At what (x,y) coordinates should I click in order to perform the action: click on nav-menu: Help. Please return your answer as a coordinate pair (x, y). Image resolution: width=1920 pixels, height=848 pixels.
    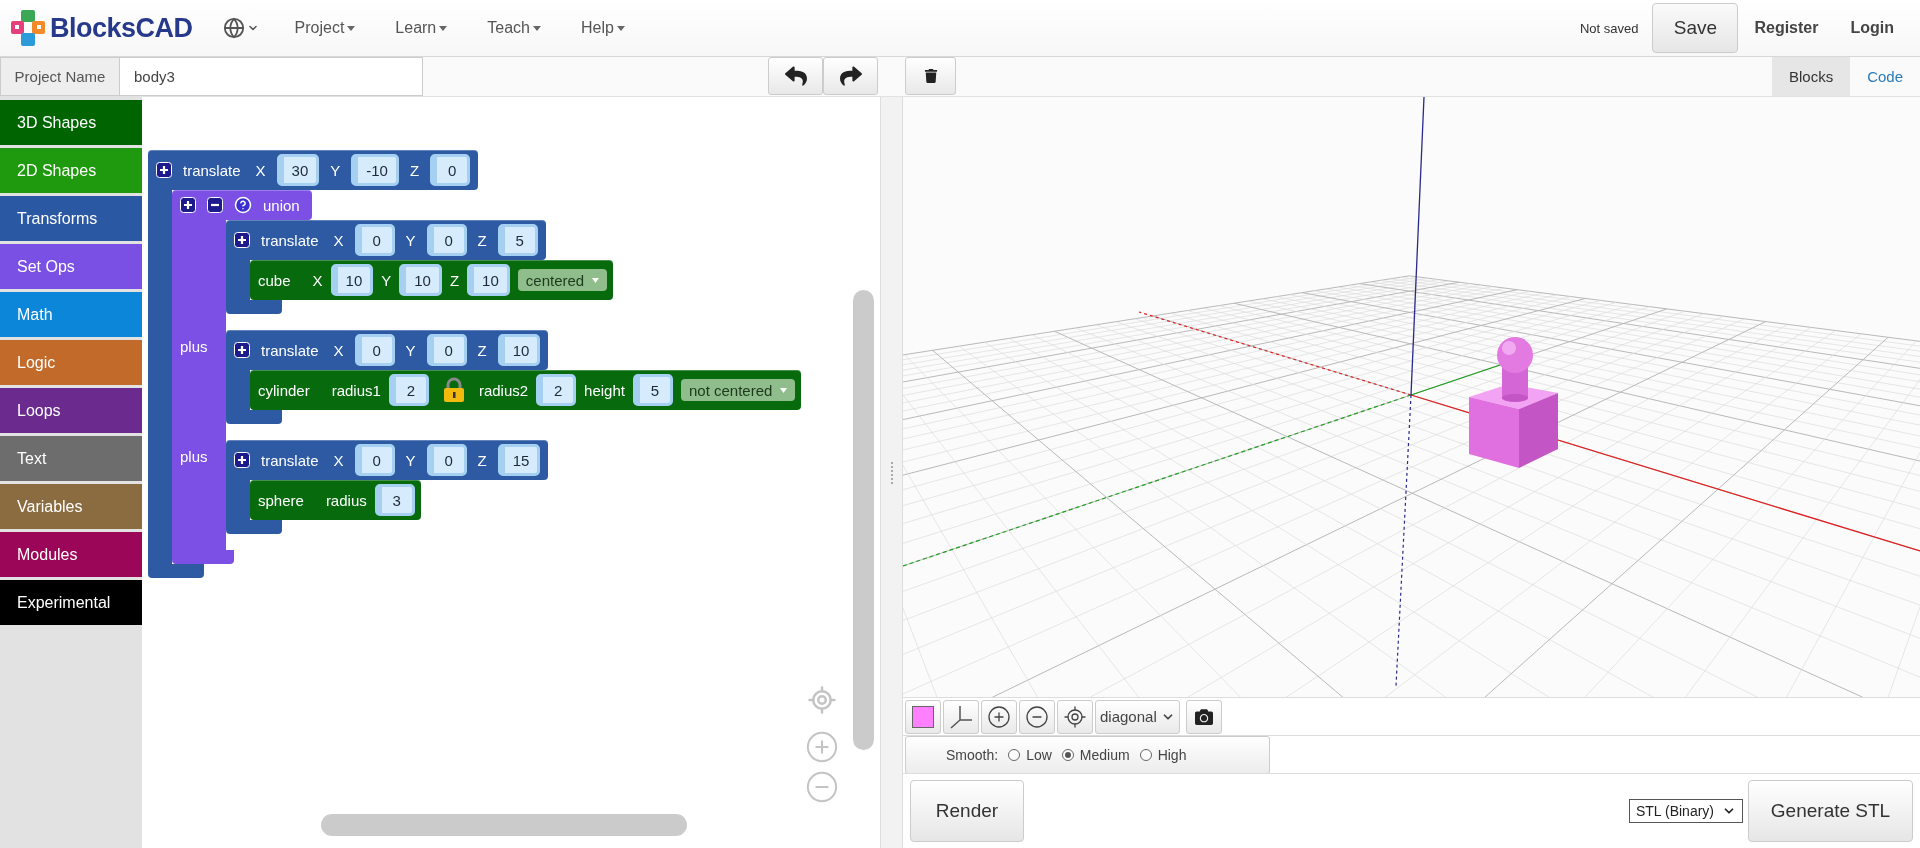
    Looking at the image, I should click on (602, 28).